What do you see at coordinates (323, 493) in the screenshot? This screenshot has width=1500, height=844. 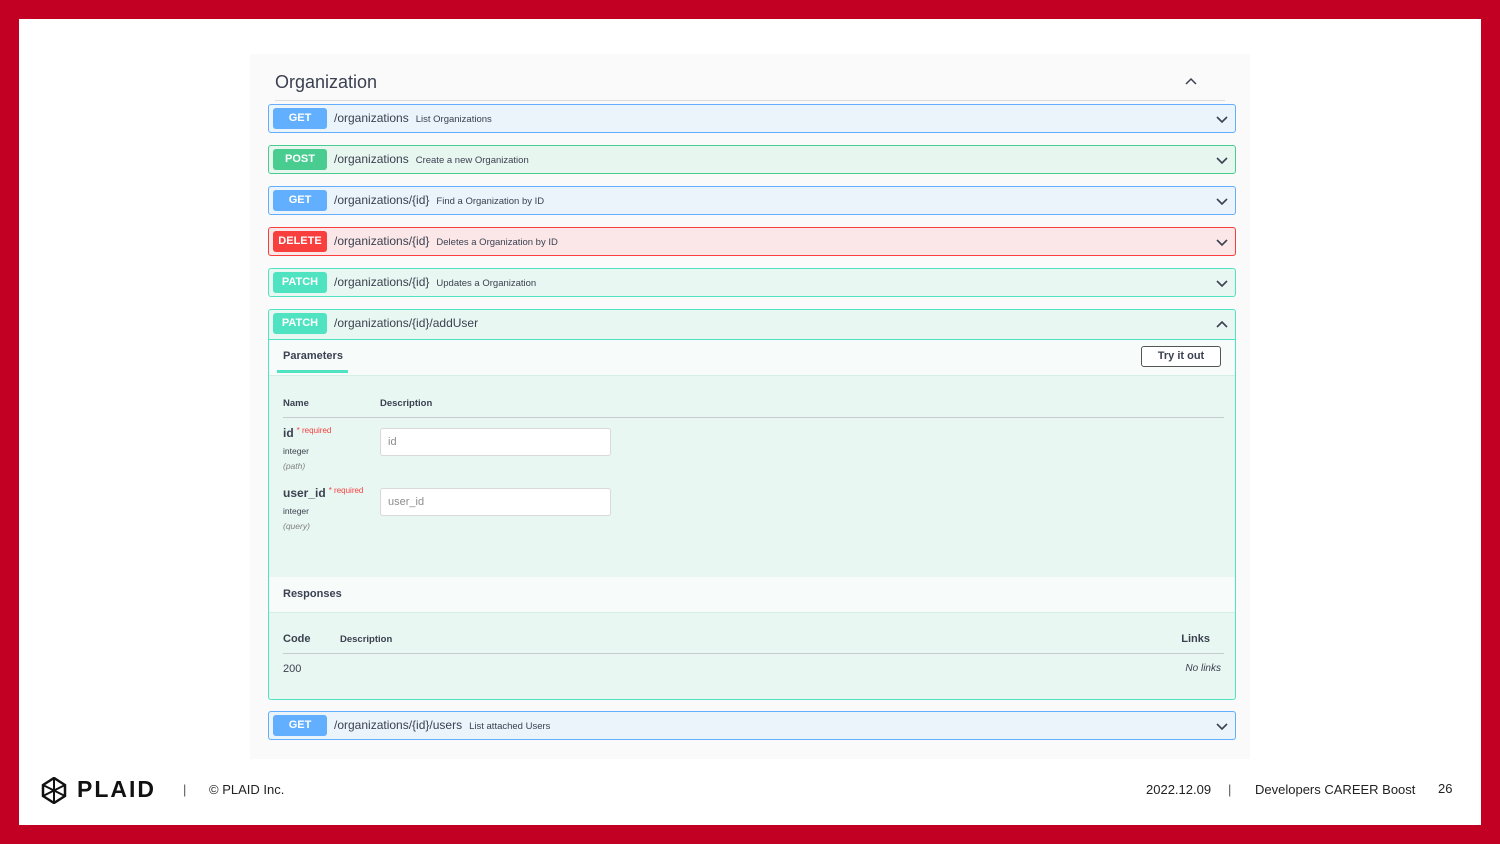 I see `param-name: user_id * required` at bounding box center [323, 493].